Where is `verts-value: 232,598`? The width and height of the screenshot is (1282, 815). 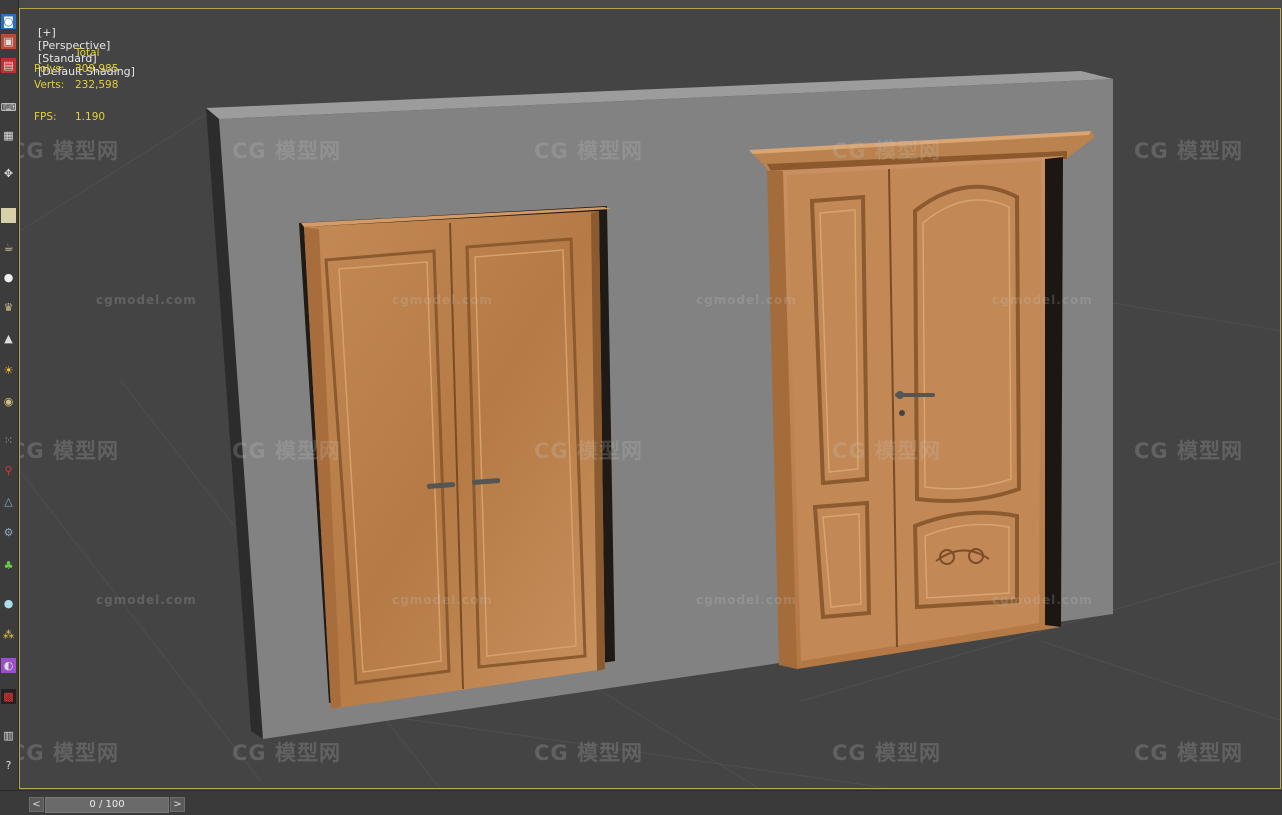 verts-value: 232,598 is located at coordinates (97, 85).